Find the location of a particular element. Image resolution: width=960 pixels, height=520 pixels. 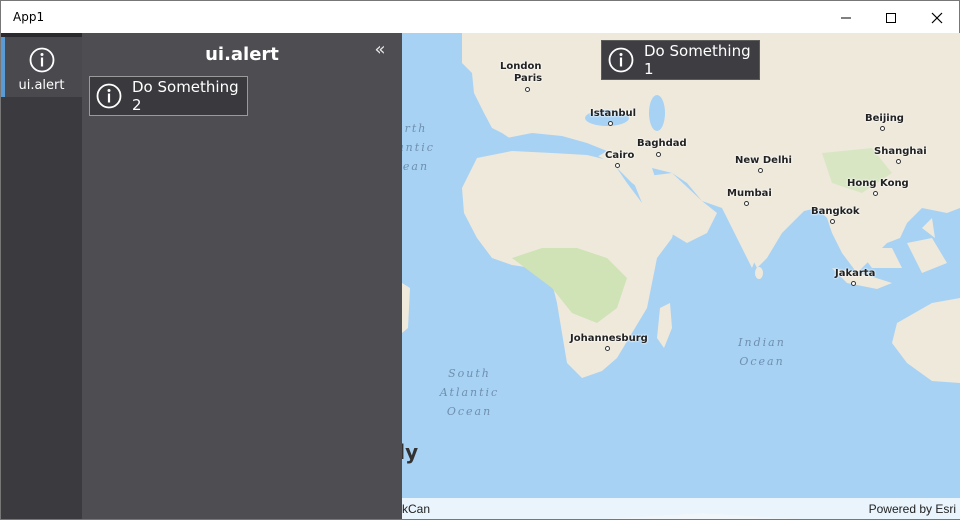

city-label-jakarta: Jakarta is located at coordinates (855, 273).